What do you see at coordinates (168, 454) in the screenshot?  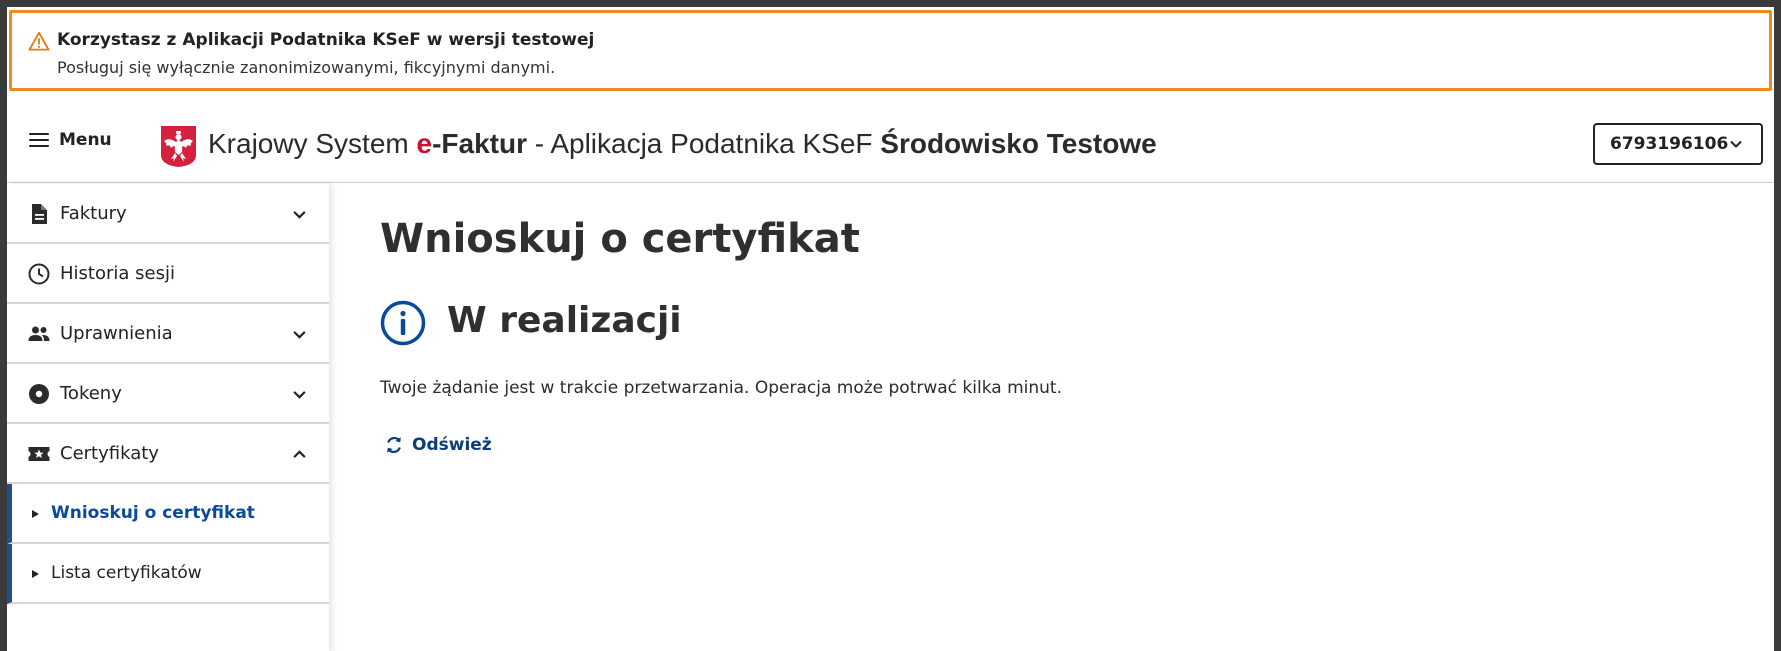 I see `sidebar-item-certyfikaty: Certyfikaty` at bounding box center [168, 454].